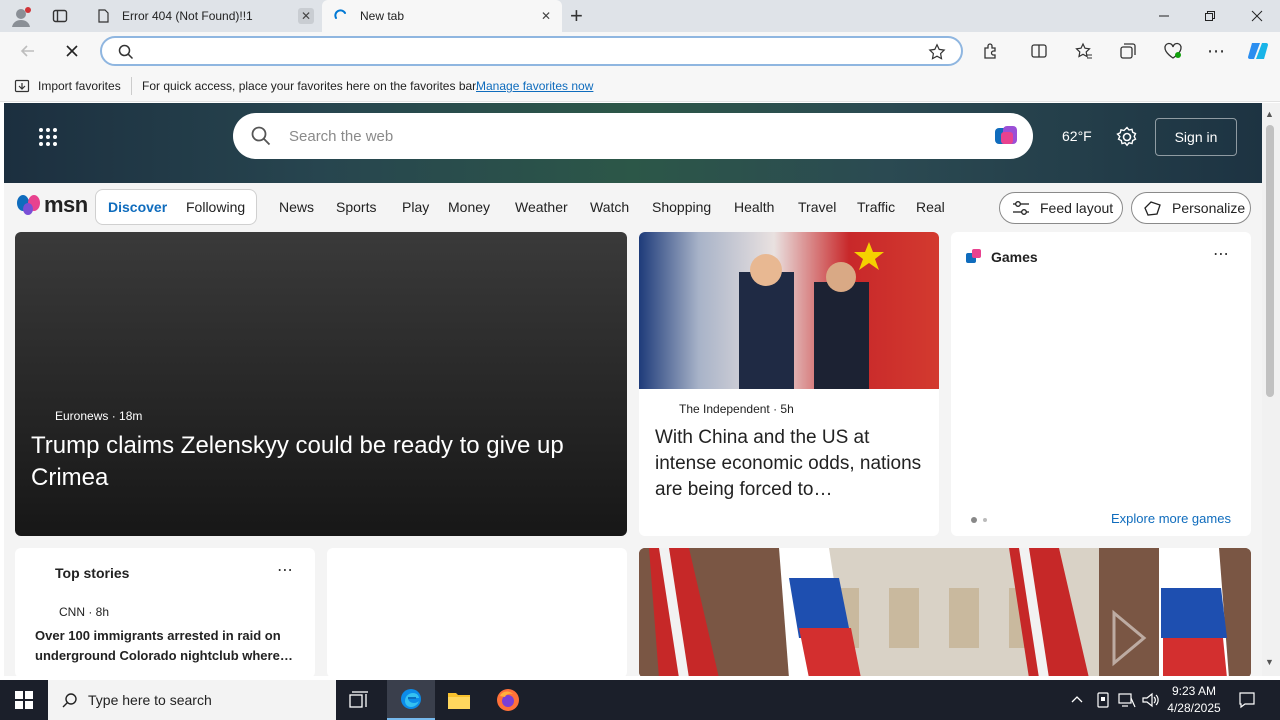 This screenshot has height=720, width=1280. Describe the element at coordinates (1021, 208) in the screenshot. I see `sliders-icon` at that location.